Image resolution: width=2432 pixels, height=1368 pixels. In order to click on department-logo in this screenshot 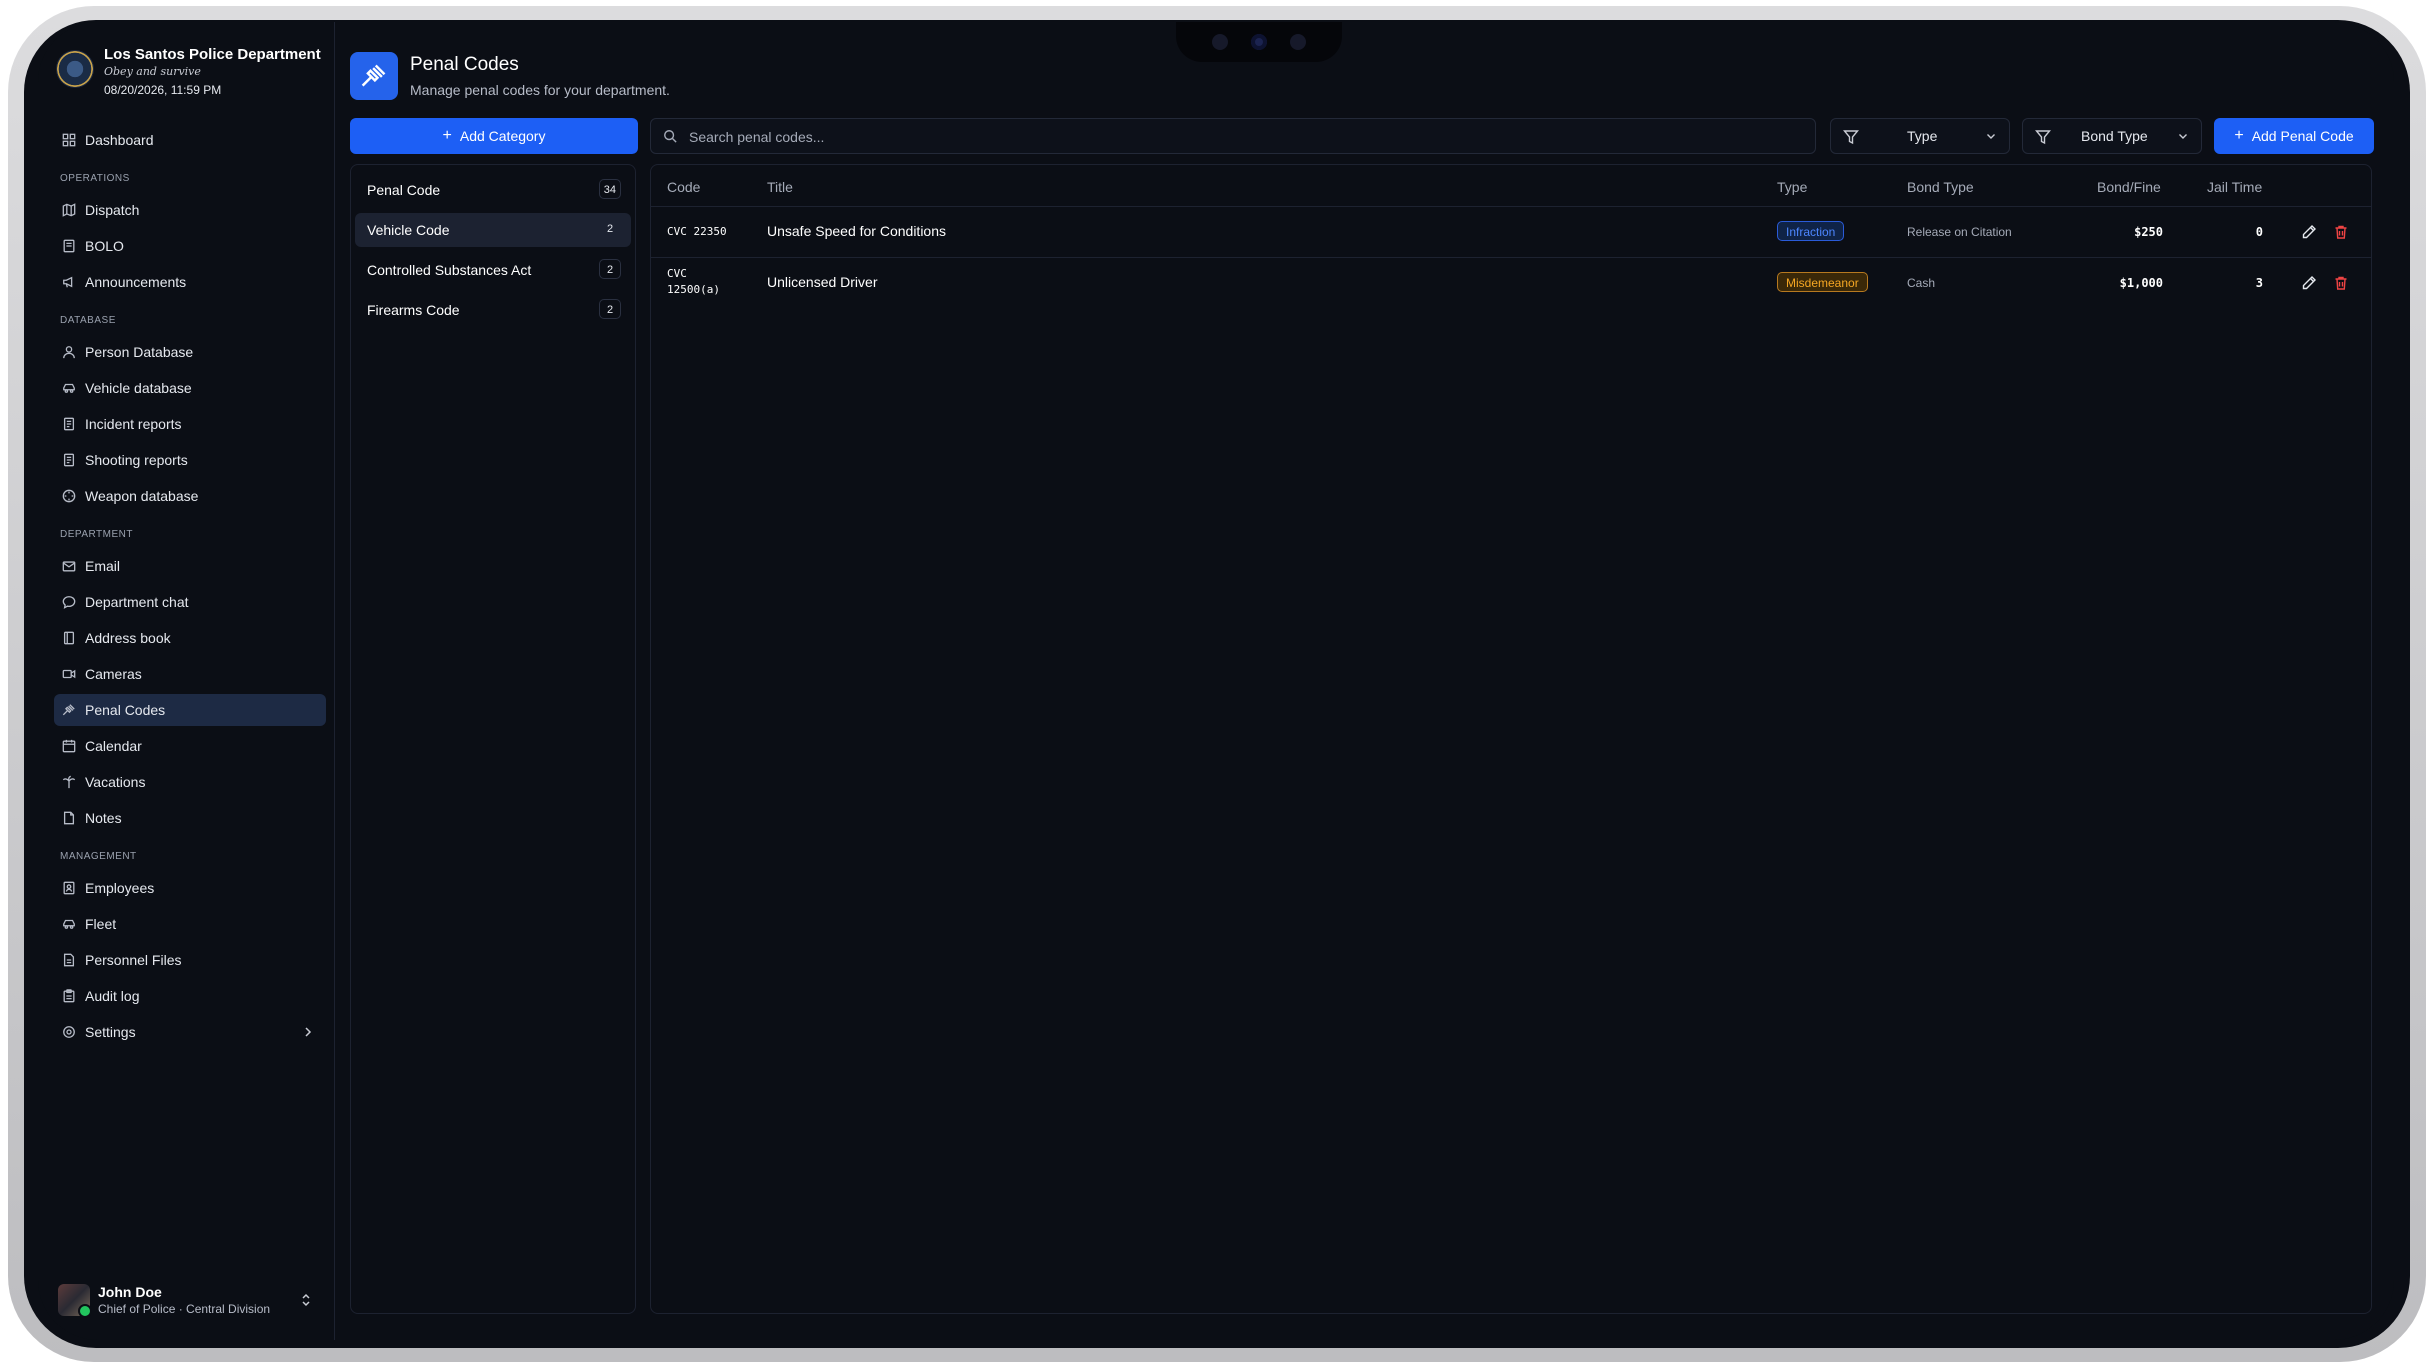, I will do `click(75, 69)`.